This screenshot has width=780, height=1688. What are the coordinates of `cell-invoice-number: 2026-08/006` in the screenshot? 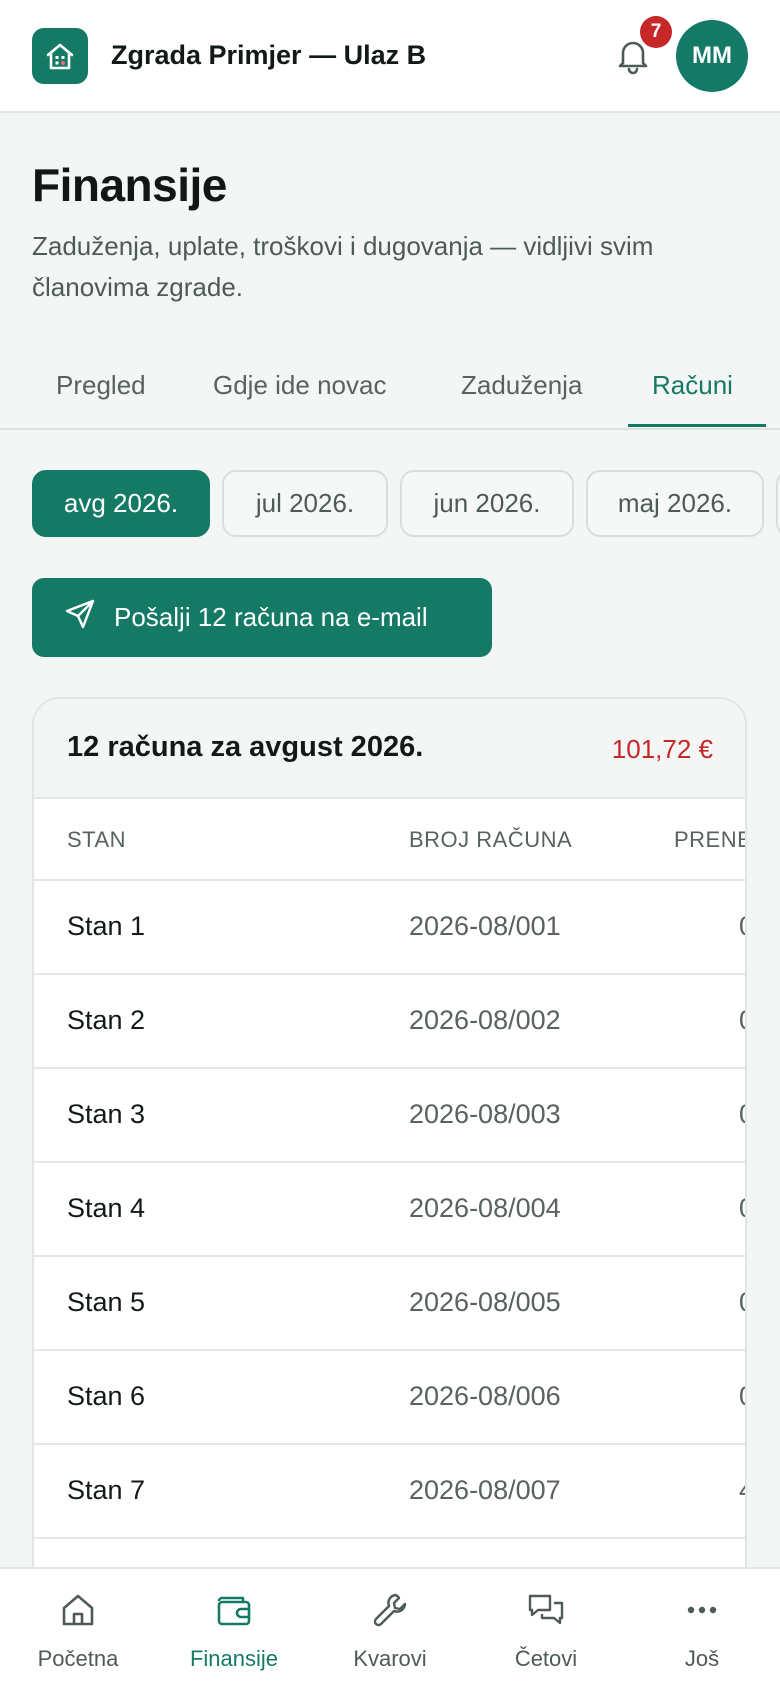 It's located at (485, 1396).